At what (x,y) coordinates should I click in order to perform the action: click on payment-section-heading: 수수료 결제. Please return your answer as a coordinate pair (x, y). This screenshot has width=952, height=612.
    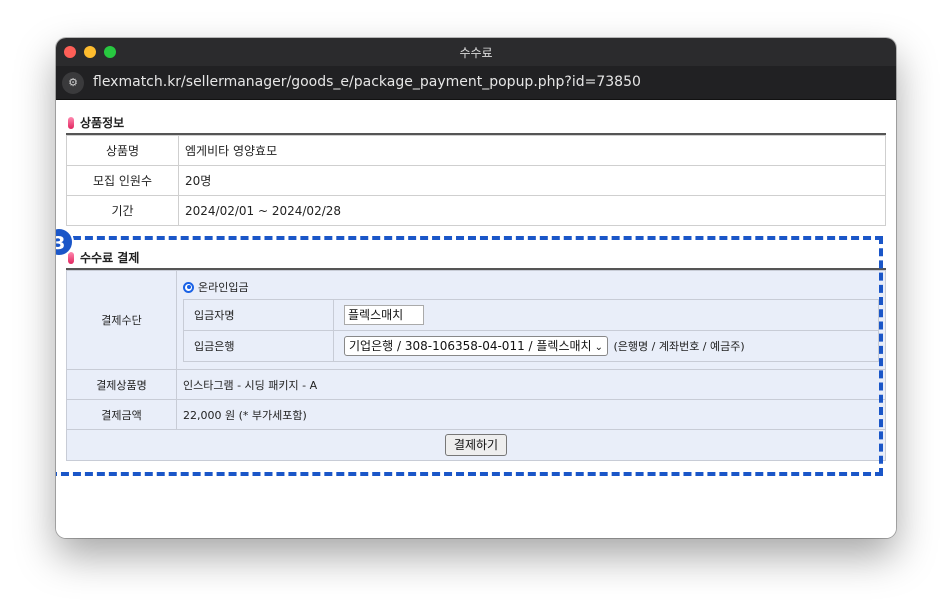
    Looking at the image, I should click on (103, 257).